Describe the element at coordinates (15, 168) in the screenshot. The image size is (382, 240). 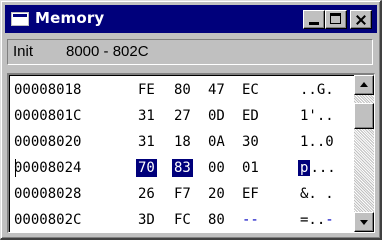
I see `text-caret` at that location.